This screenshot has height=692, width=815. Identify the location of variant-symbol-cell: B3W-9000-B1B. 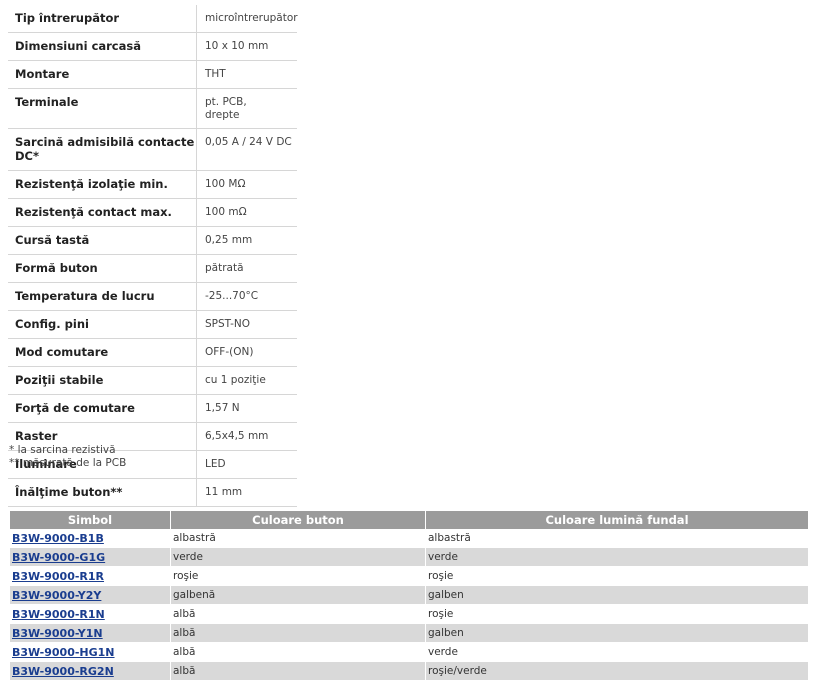
(90, 538).